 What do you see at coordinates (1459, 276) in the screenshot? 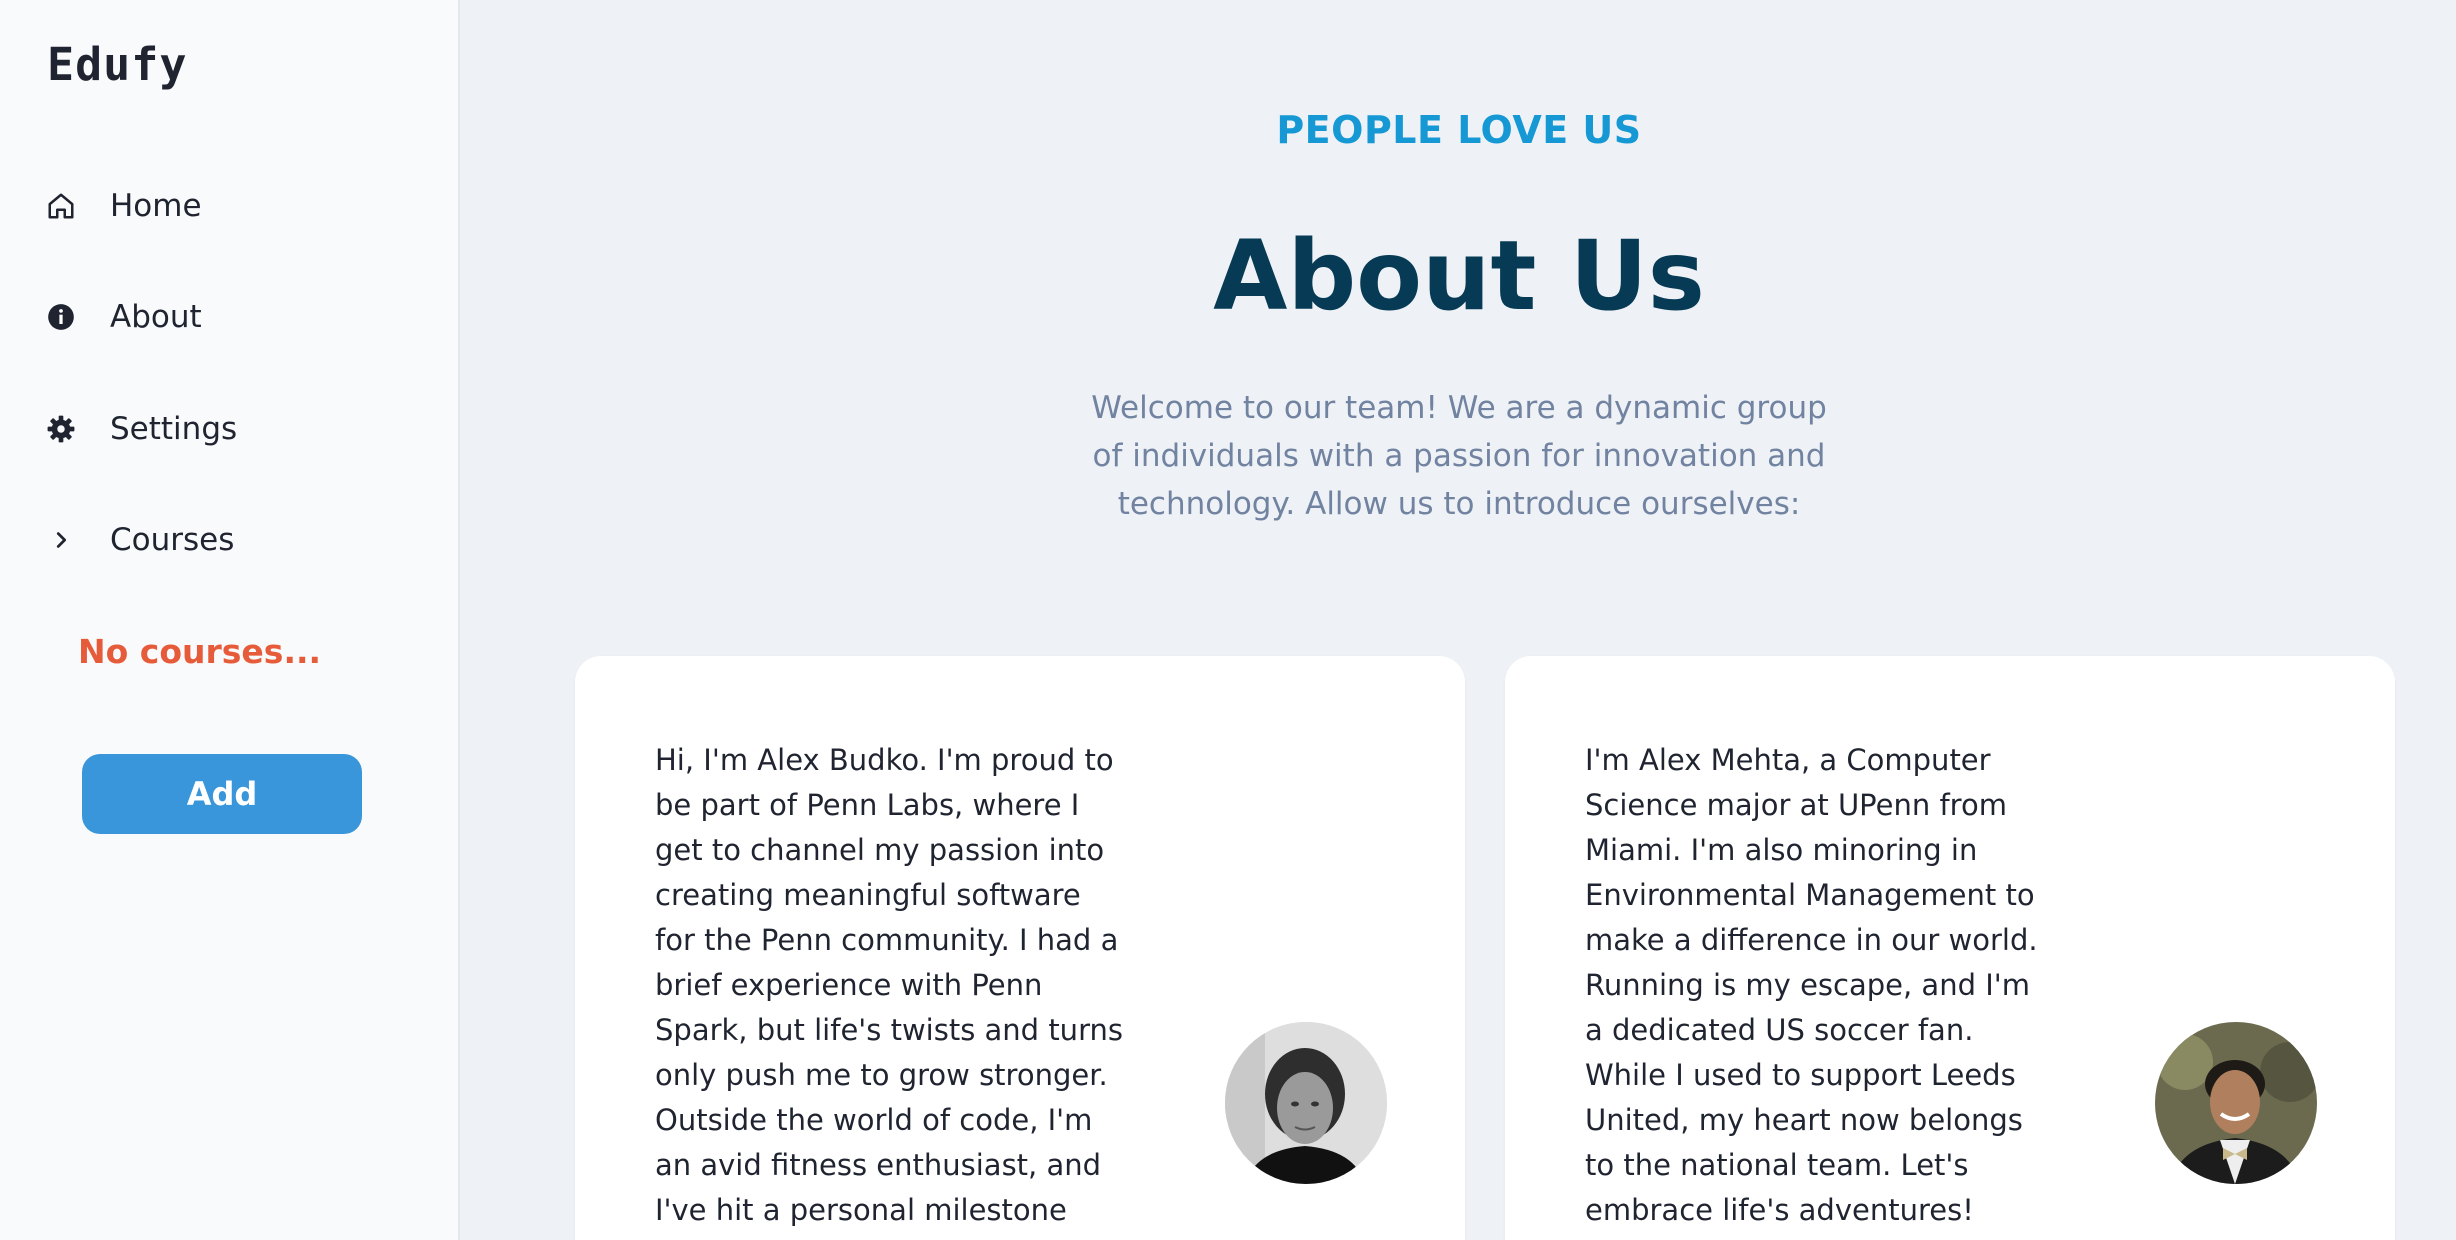
I see `page-title: About Us` at bounding box center [1459, 276].